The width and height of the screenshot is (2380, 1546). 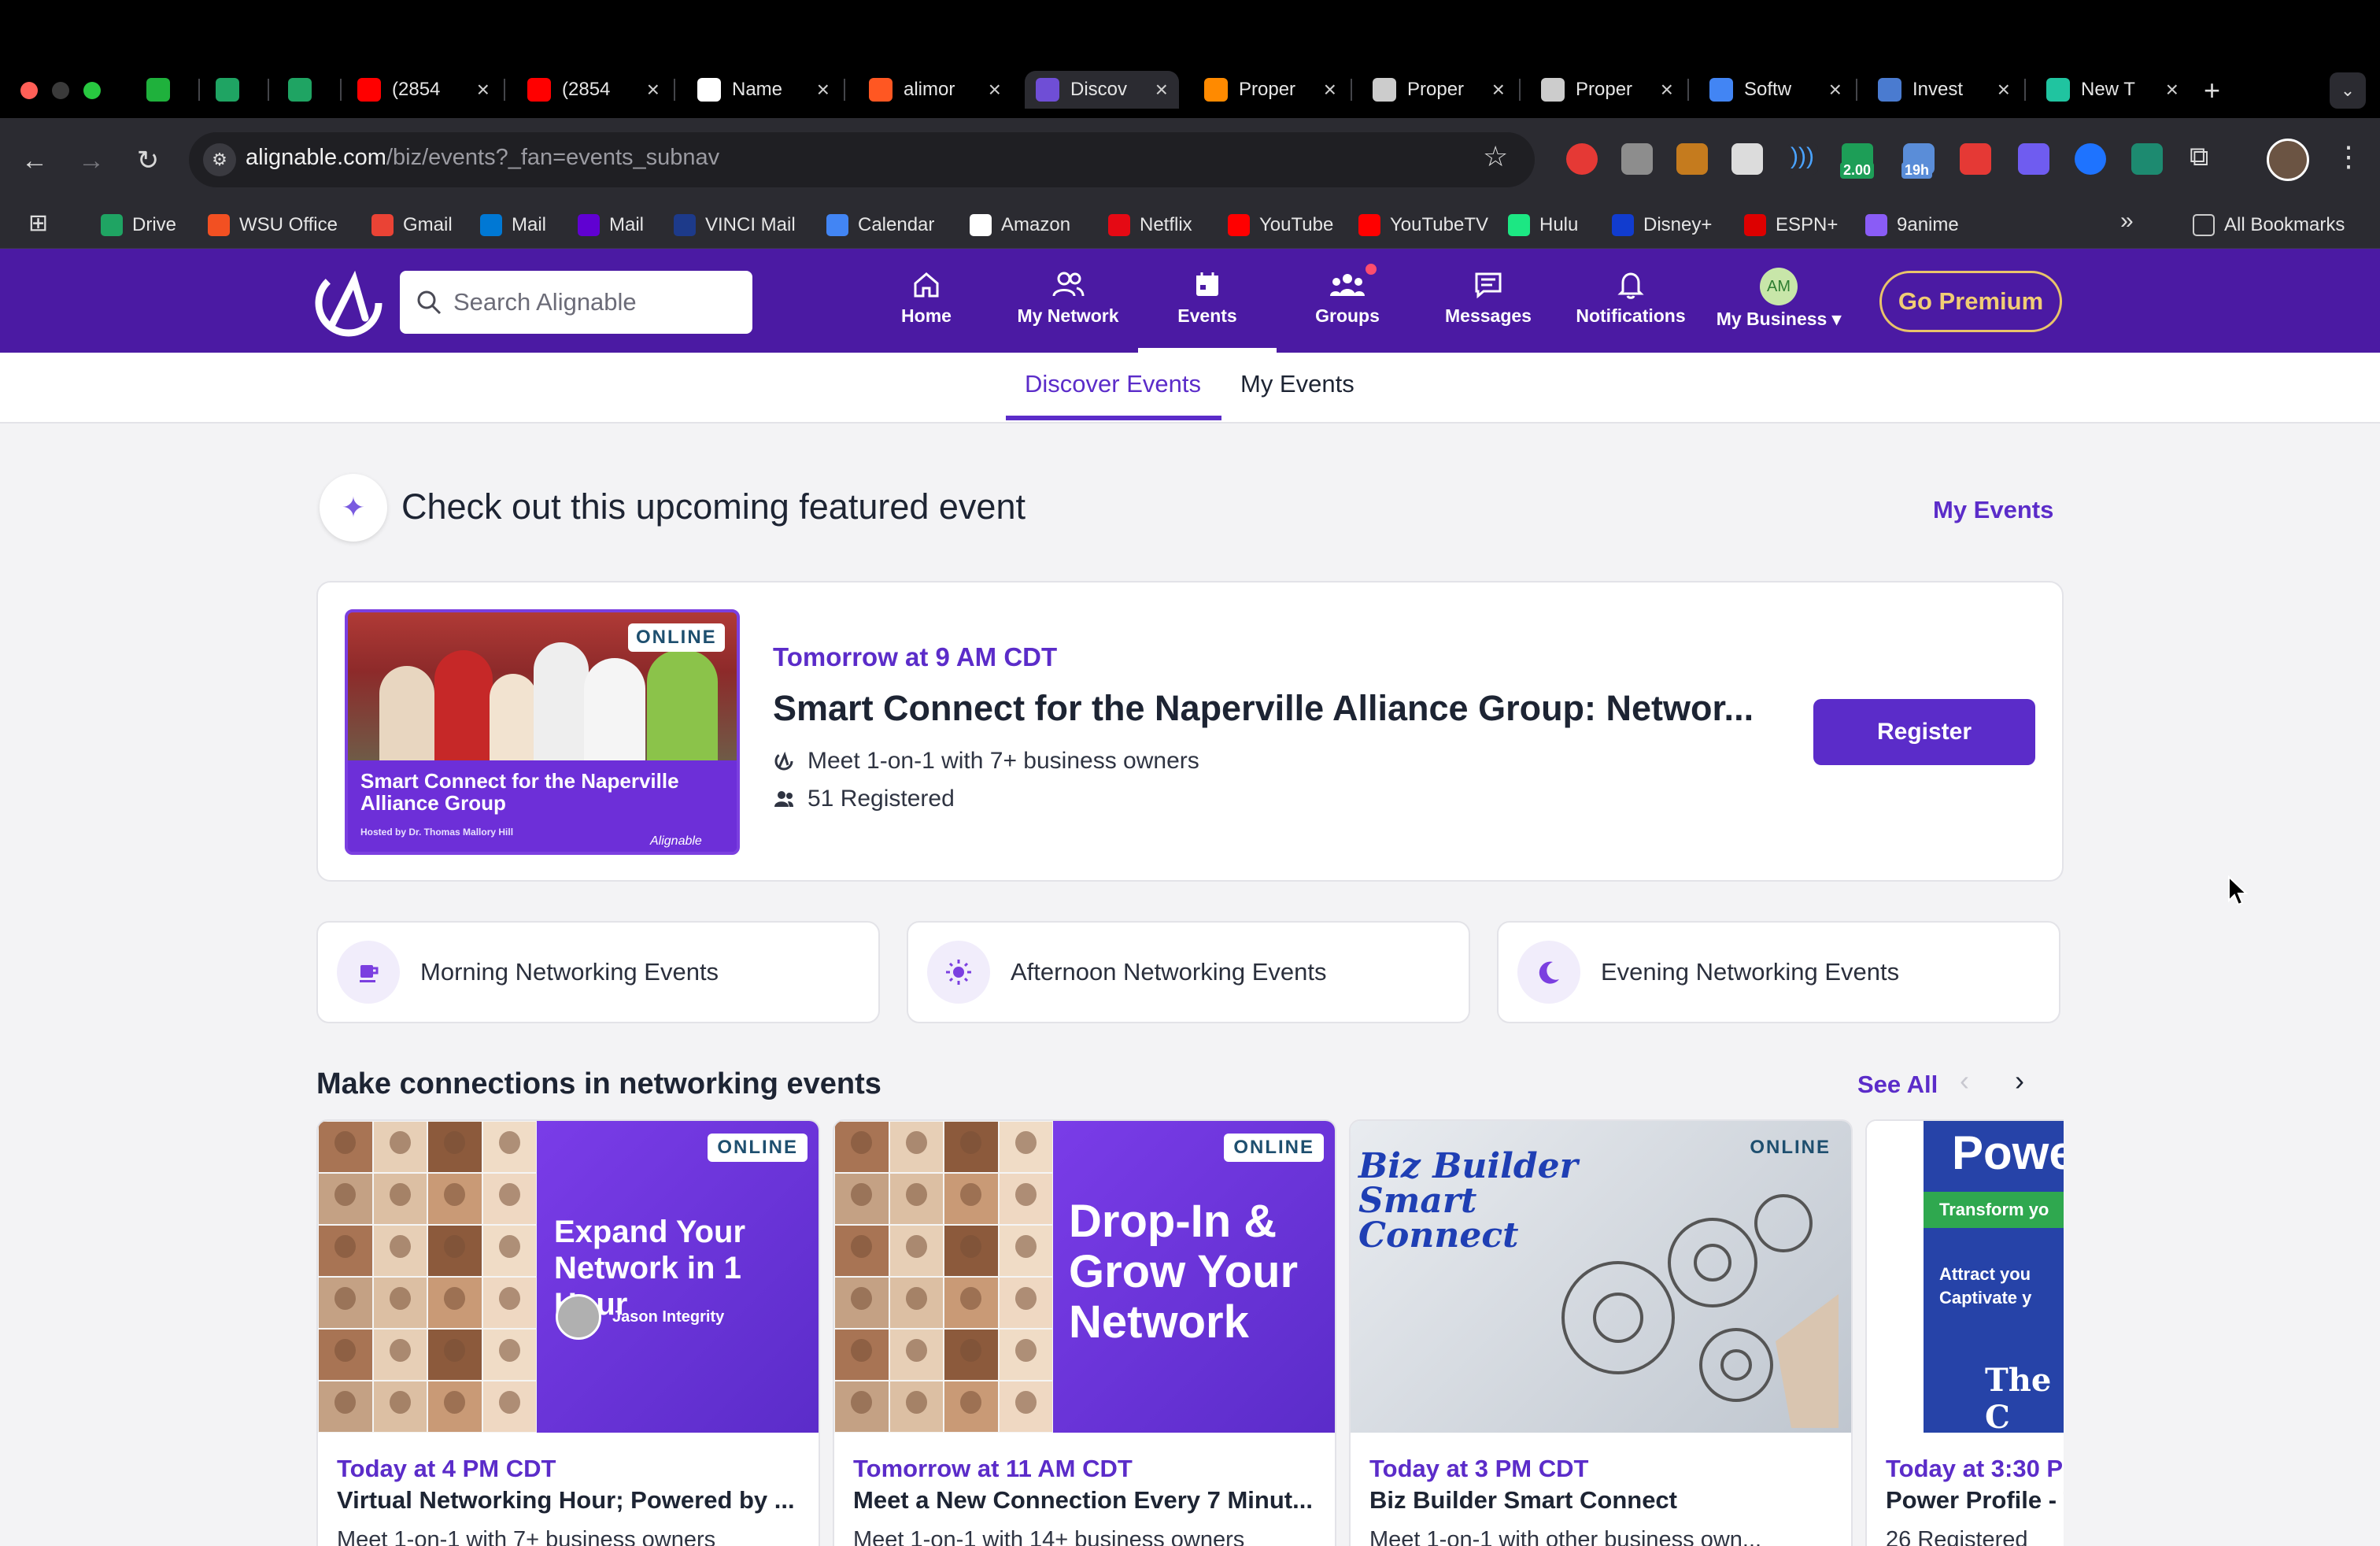 What do you see at coordinates (2348, 156) in the screenshot?
I see `browser-menu-icon: ⋮` at bounding box center [2348, 156].